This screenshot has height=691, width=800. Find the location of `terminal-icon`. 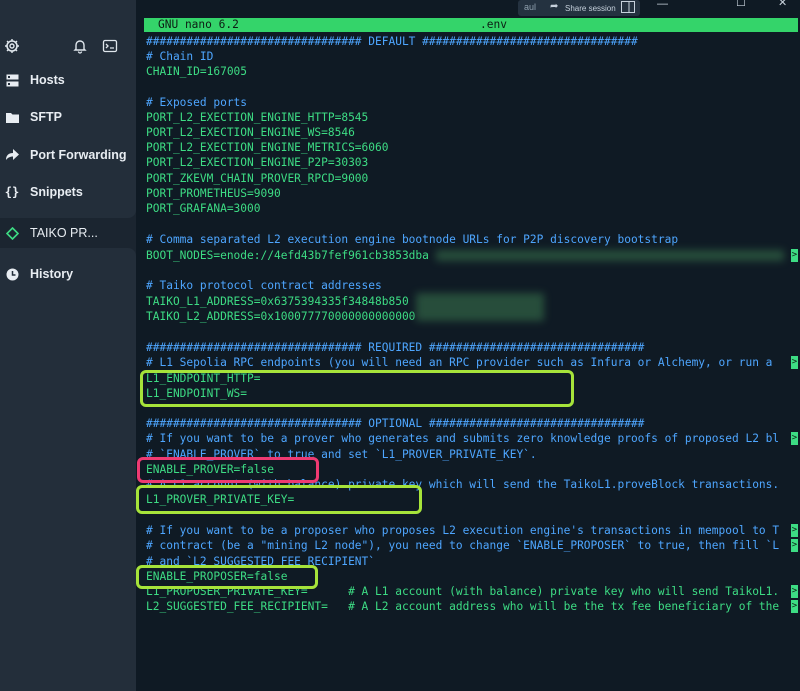

terminal-icon is located at coordinates (110, 48).